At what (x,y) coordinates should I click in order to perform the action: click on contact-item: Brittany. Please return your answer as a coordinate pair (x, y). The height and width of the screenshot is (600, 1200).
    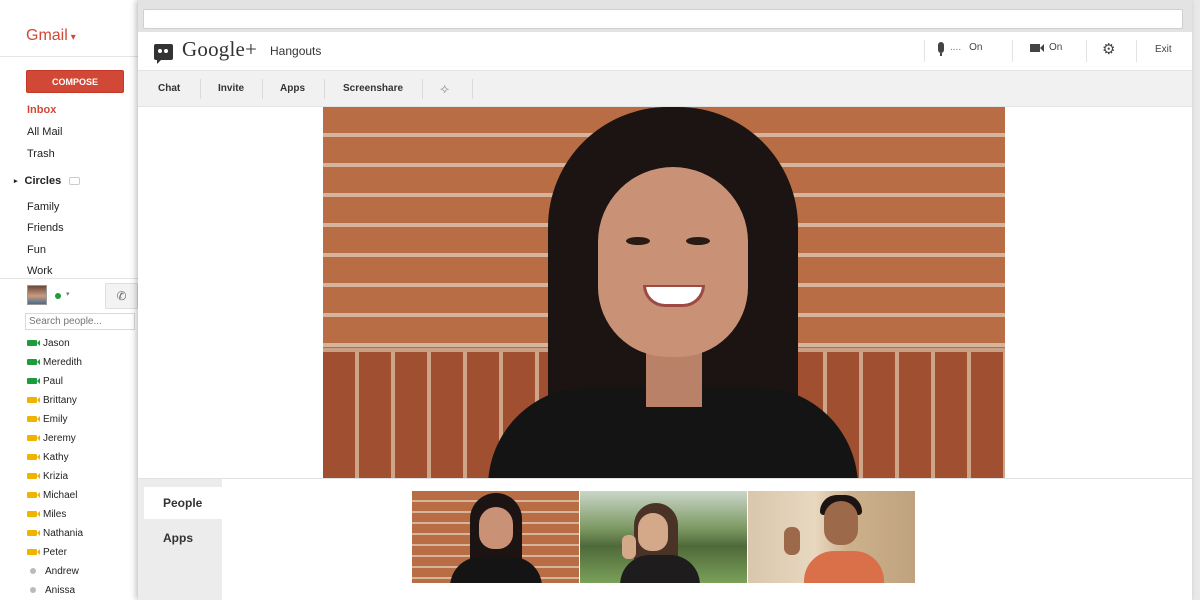
    Looking at the image, I should click on (52, 400).